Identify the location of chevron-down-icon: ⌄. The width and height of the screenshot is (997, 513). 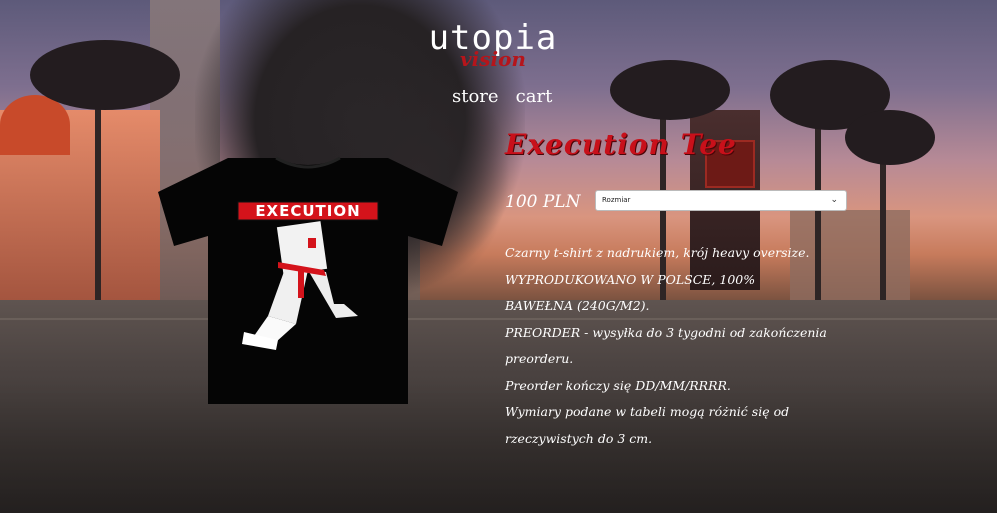
(834, 200).